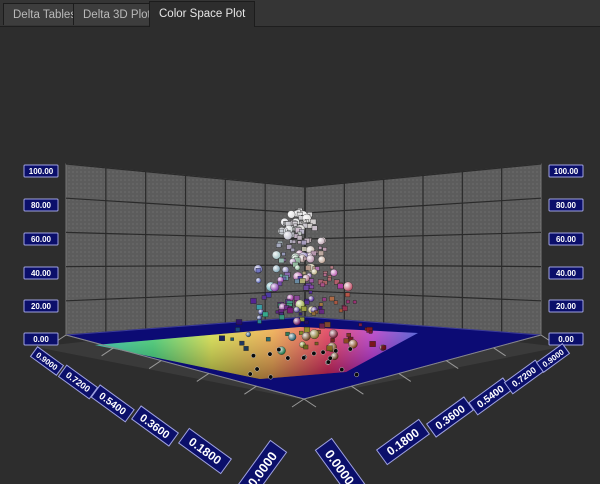  Describe the element at coordinates (202, 14) in the screenshot. I see `tab-color-space-plot: Color Space Plot` at that location.